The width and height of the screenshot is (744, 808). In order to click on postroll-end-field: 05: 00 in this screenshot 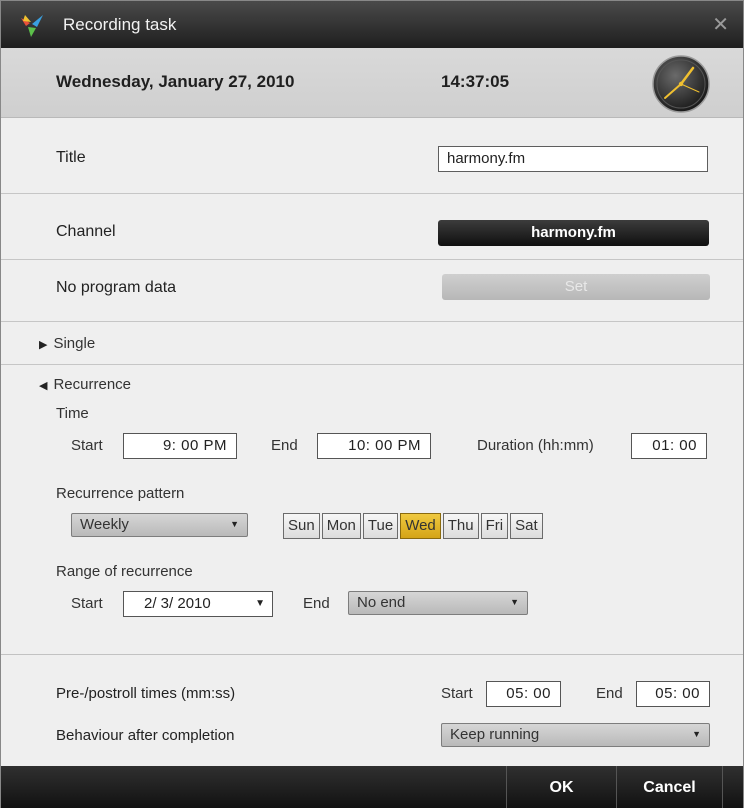, I will do `click(673, 694)`.